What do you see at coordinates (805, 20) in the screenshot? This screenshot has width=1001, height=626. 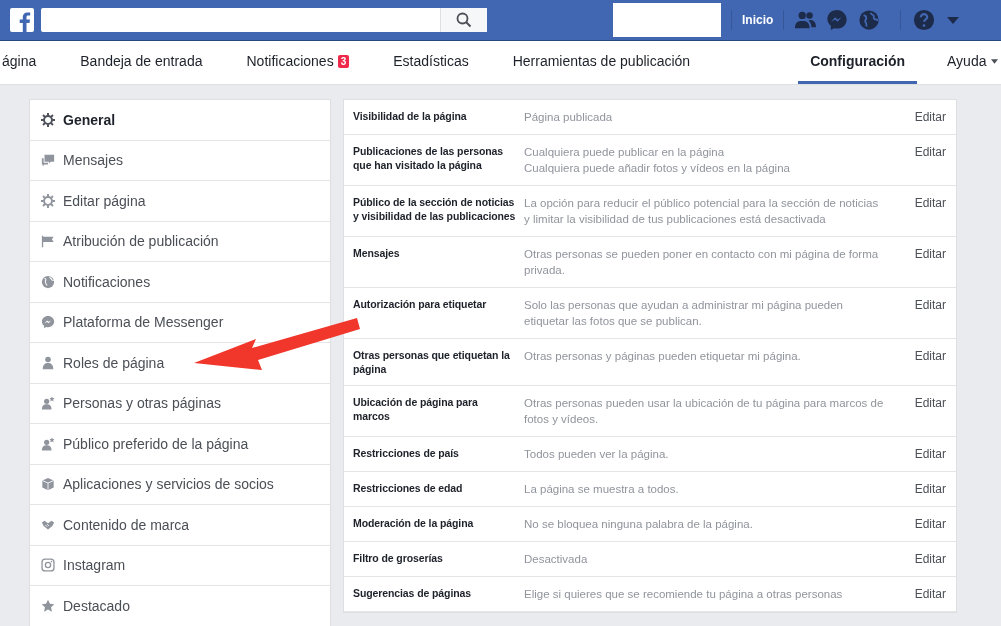 I see `friends-icon` at bounding box center [805, 20].